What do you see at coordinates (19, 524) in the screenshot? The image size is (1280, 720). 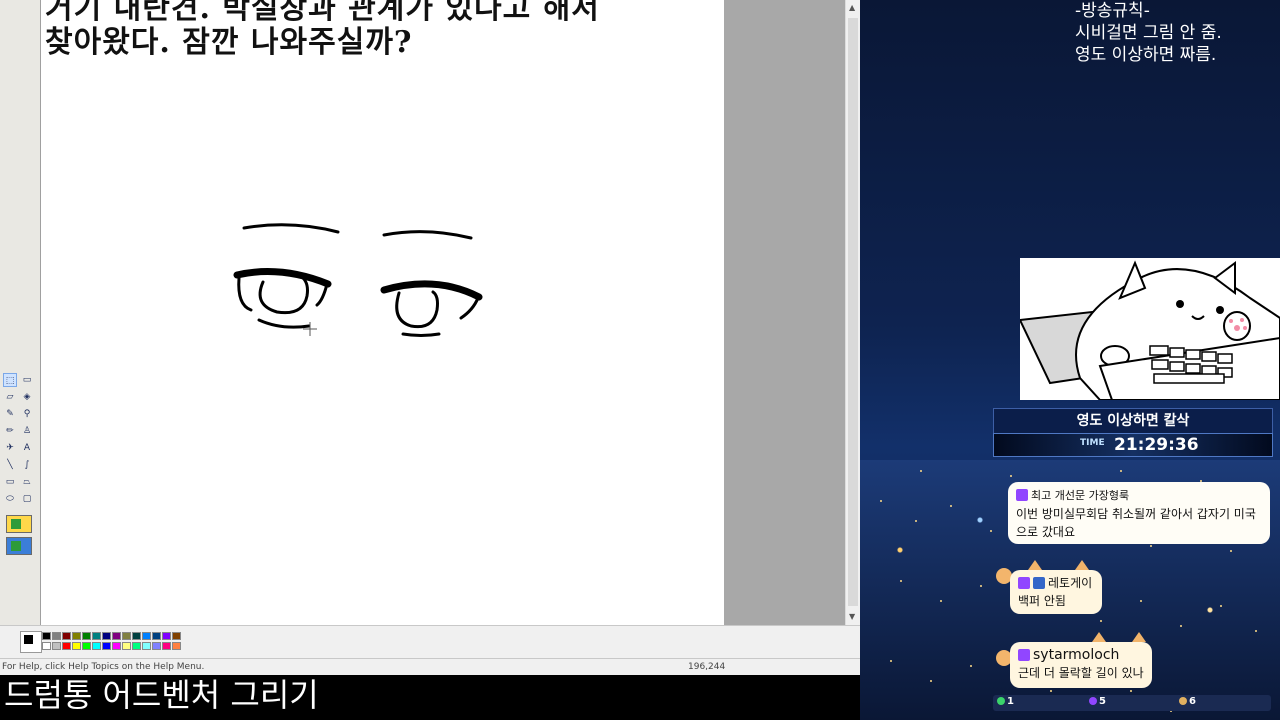 I see `opaque-mode-icon` at bounding box center [19, 524].